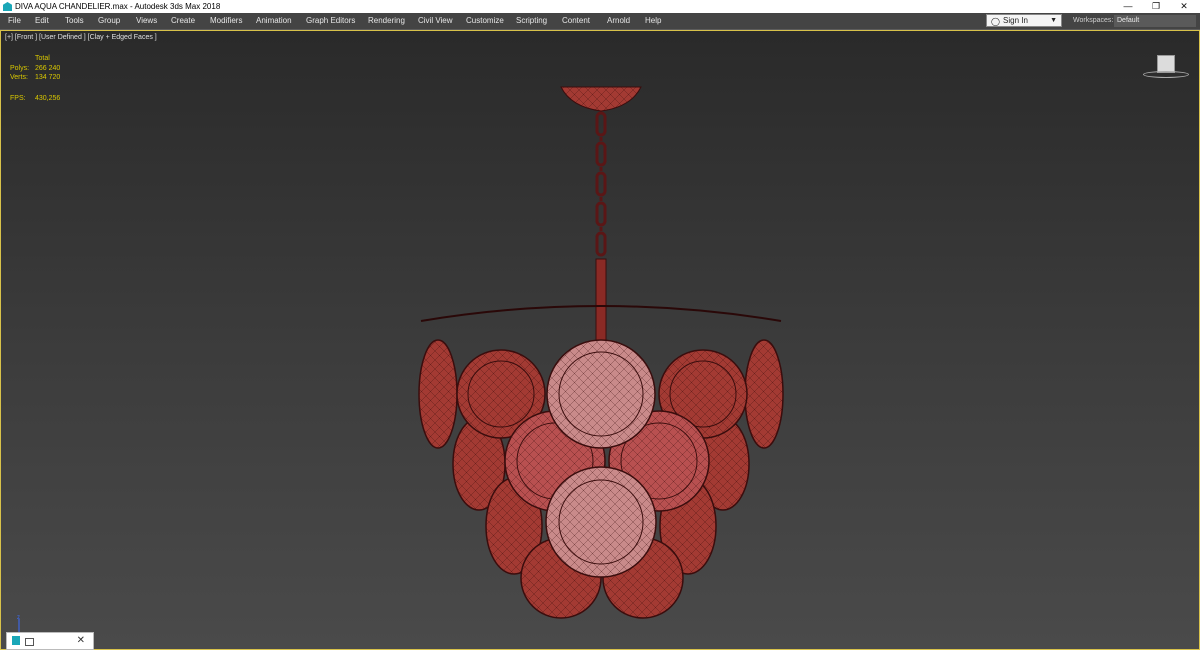  Describe the element at coordinates (1015, 20) in the screenshot. I see `sign-in-label: Sign In` at that location.